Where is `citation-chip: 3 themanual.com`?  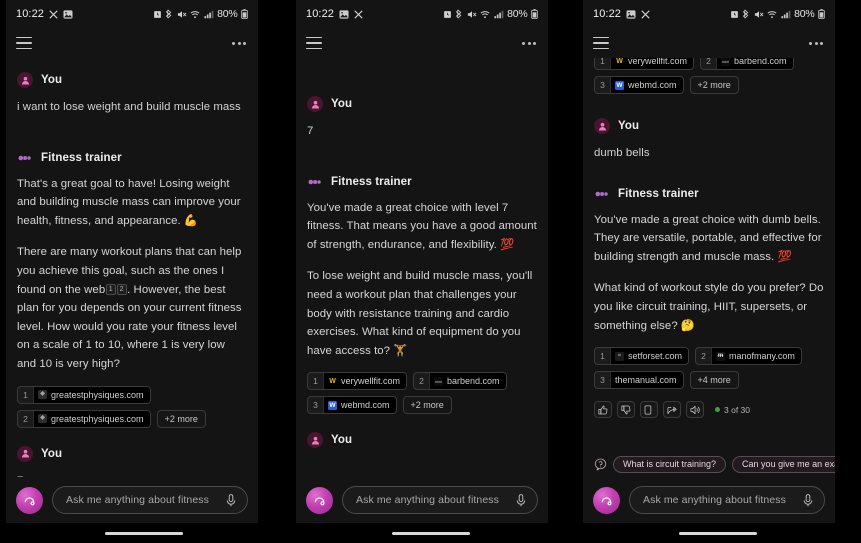 citation-chip: 3 themanual.com is located at coordinates (639, 380).